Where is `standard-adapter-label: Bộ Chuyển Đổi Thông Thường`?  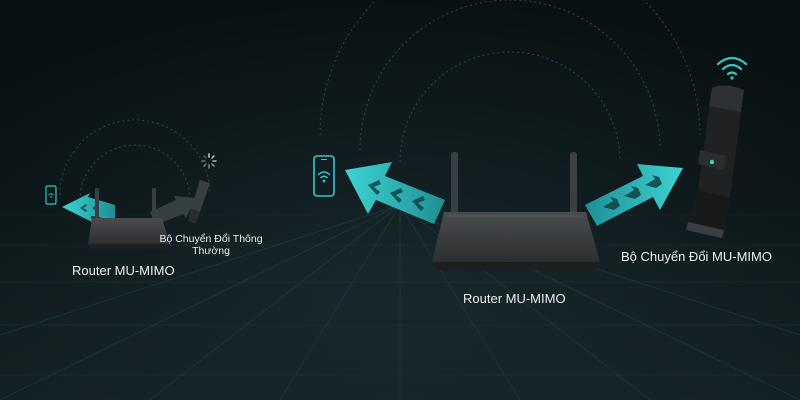
standard-adapter-label: Bộ Chuyển Đổi Thông Thường is located at coordinates (211, 245).